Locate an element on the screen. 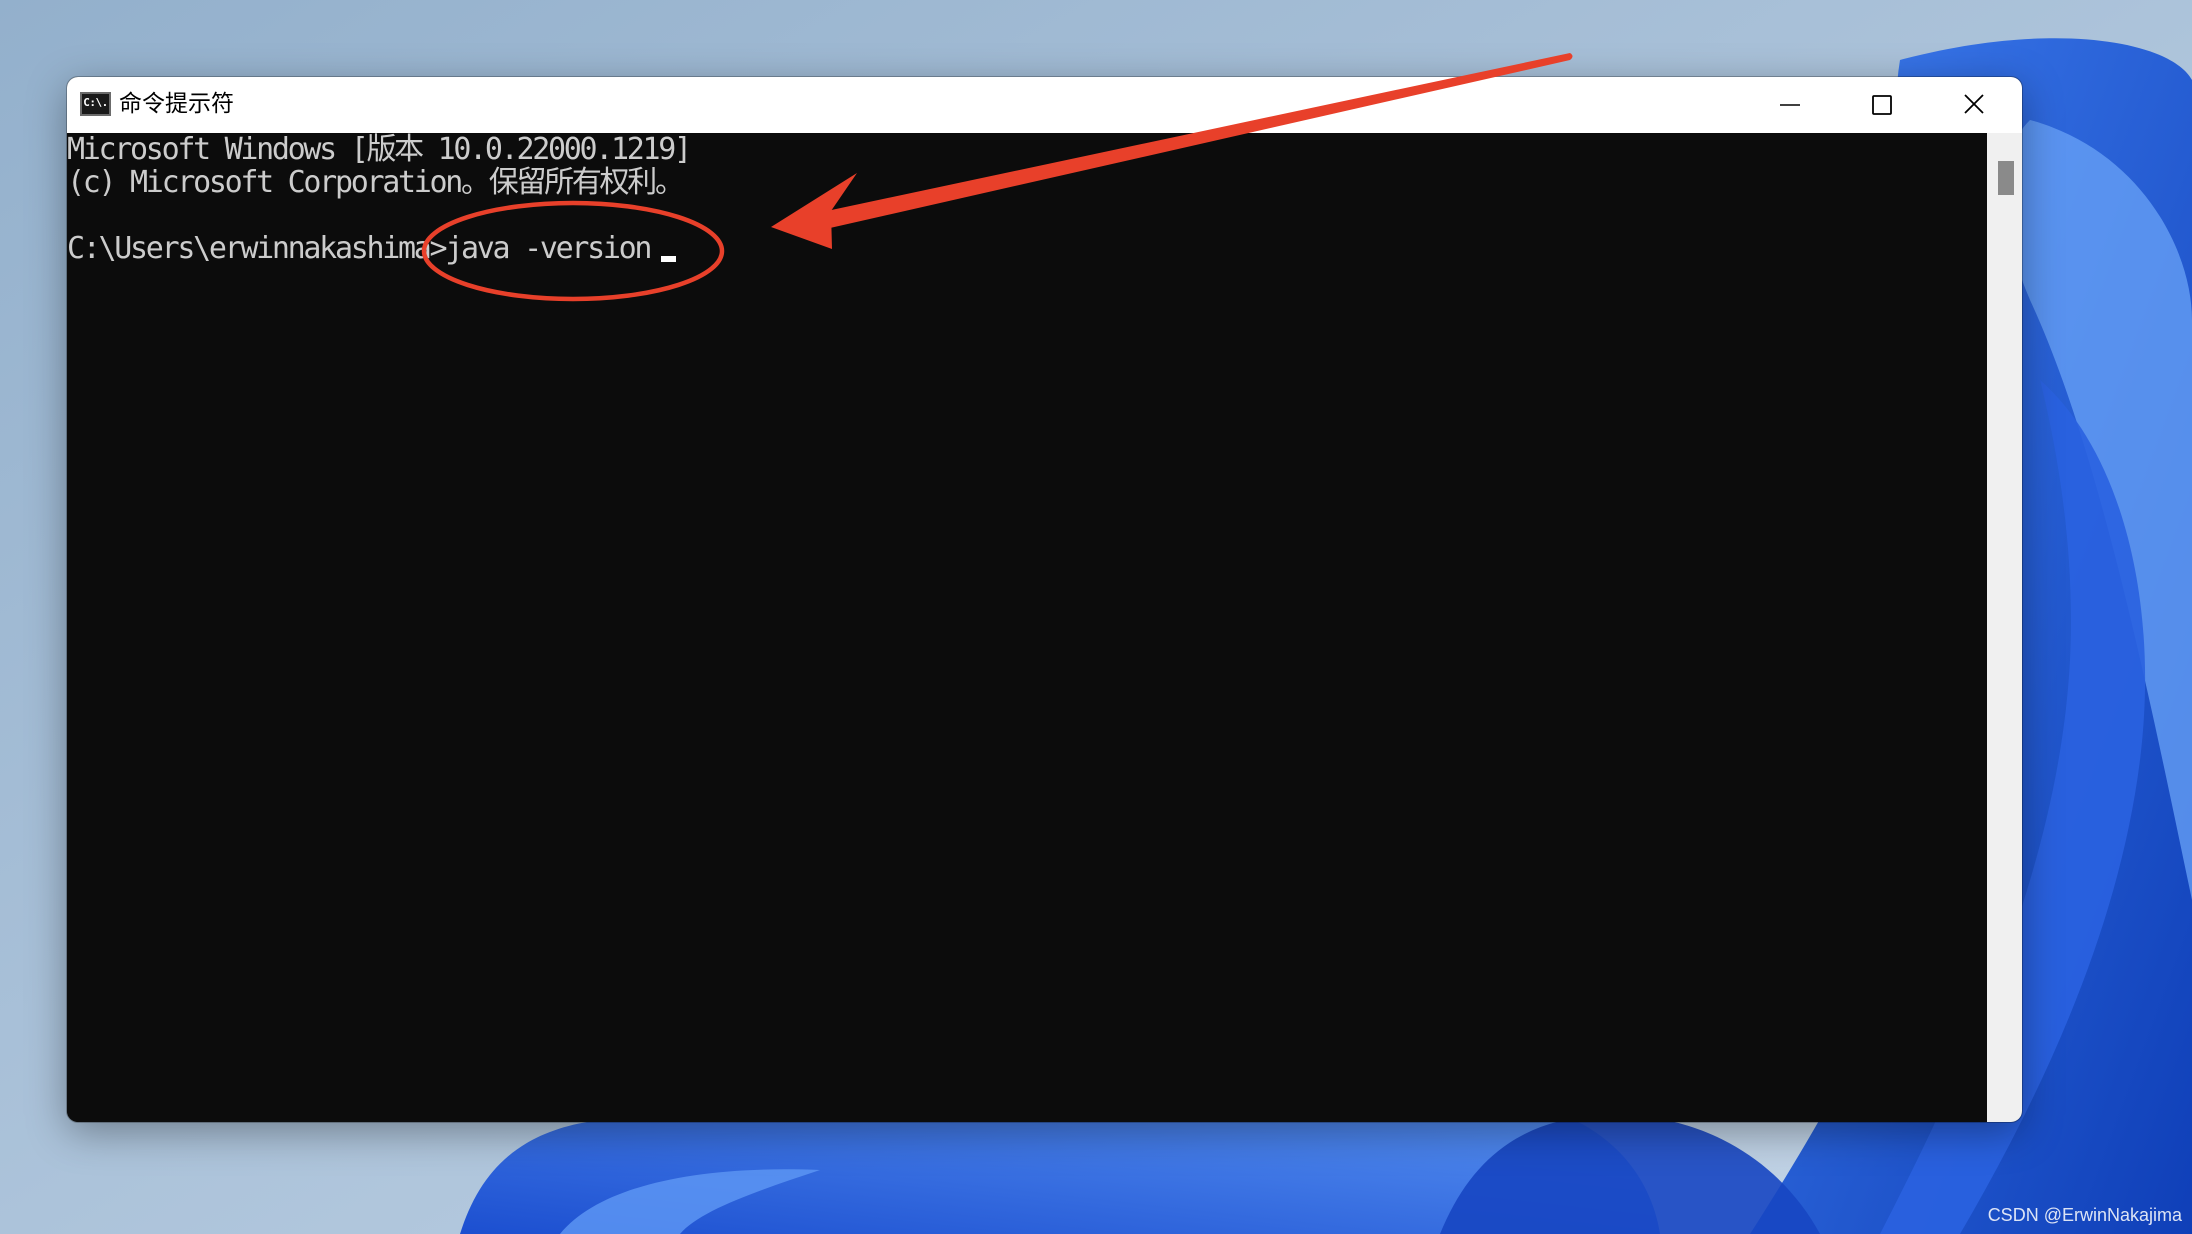  title-bar: C:\. 命令提示符 is located at coordinates (1044, 105).